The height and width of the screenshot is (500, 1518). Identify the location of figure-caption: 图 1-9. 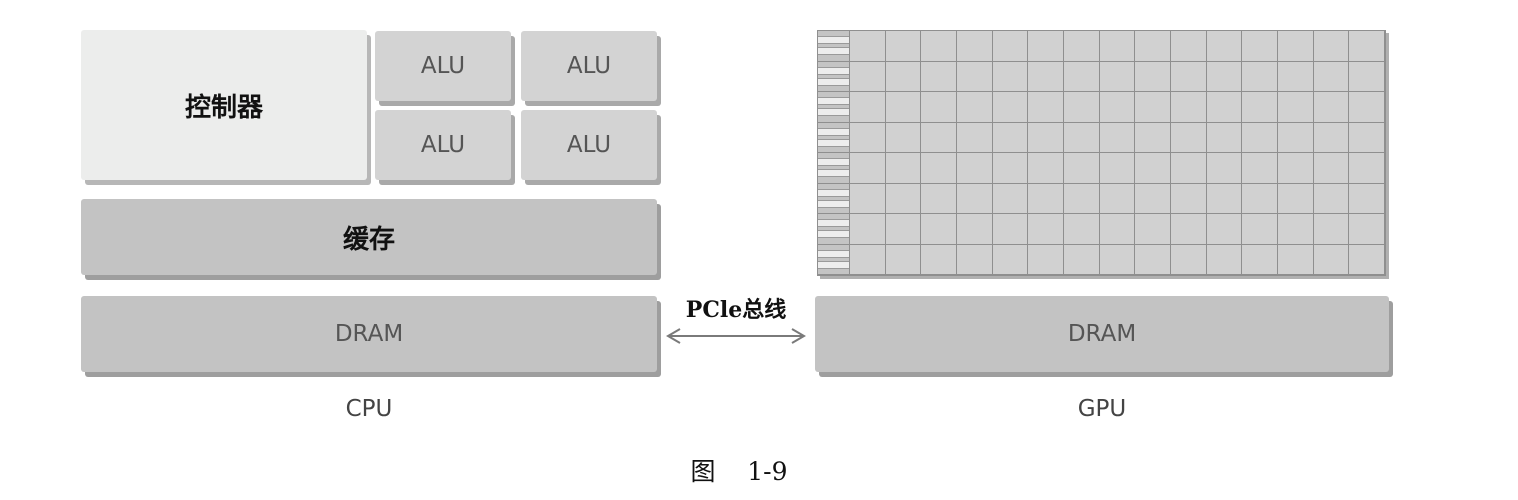
(739, 471).